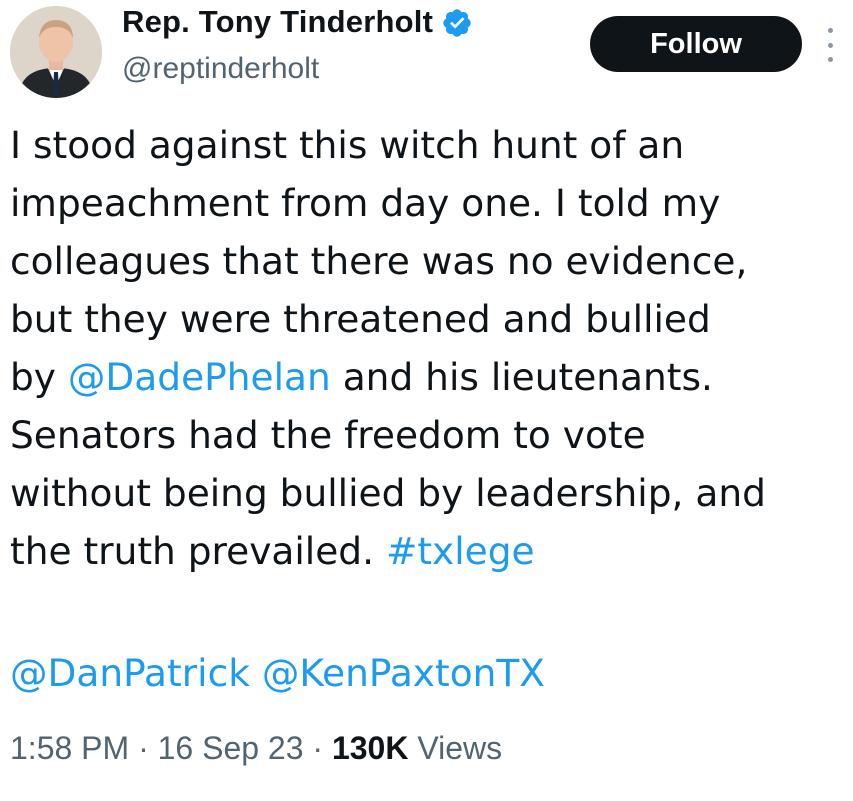  I want to click on author-handle: @reptinderholt, so click(220, 69).